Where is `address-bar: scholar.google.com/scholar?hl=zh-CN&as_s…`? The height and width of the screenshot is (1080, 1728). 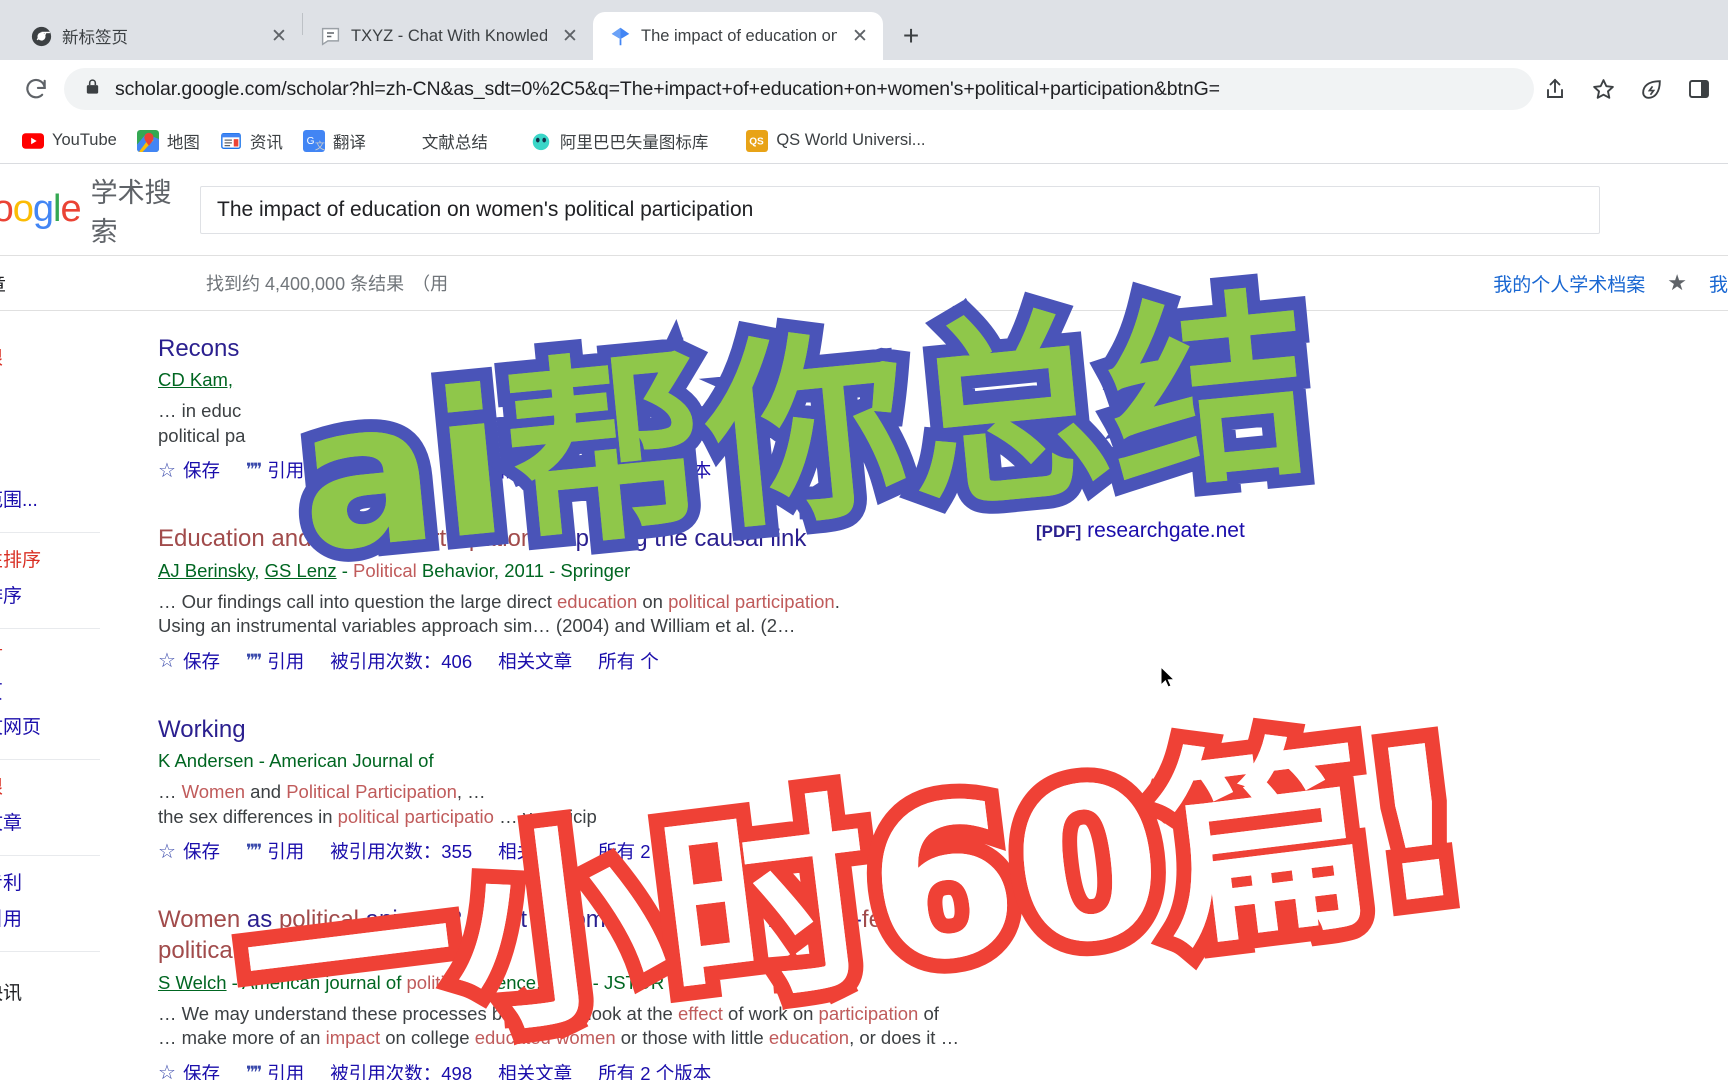 address-bar: scholar.google.com/scholar?hl=zh-CN&as_s… is located at coordinates (799, 89).